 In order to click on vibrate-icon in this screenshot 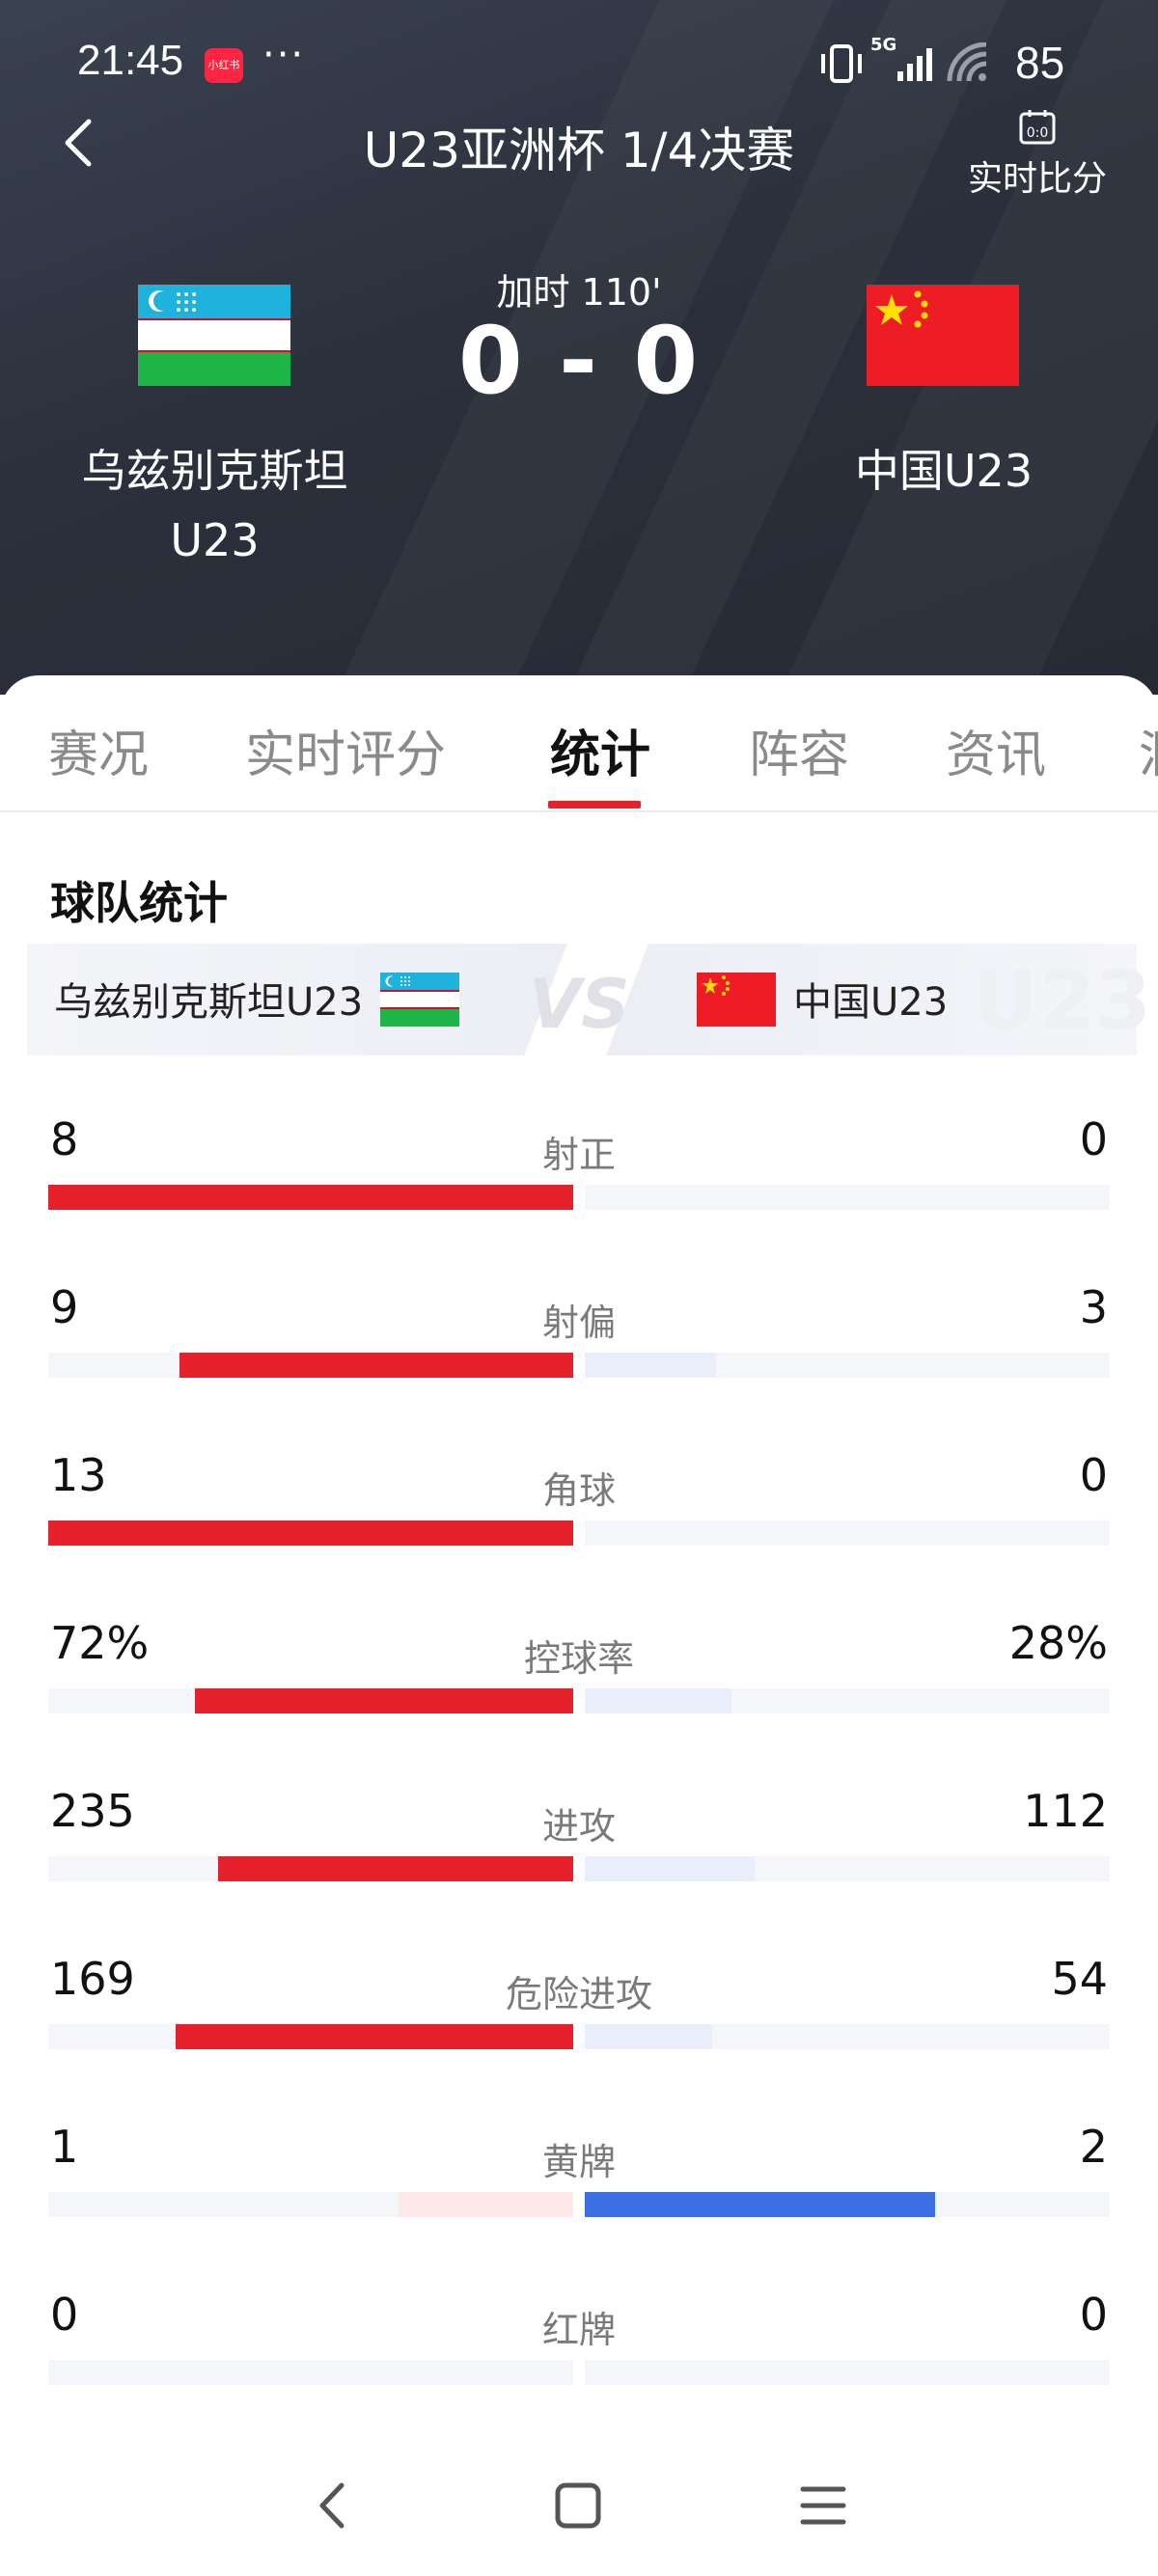, I will do `click(841, 64)`.